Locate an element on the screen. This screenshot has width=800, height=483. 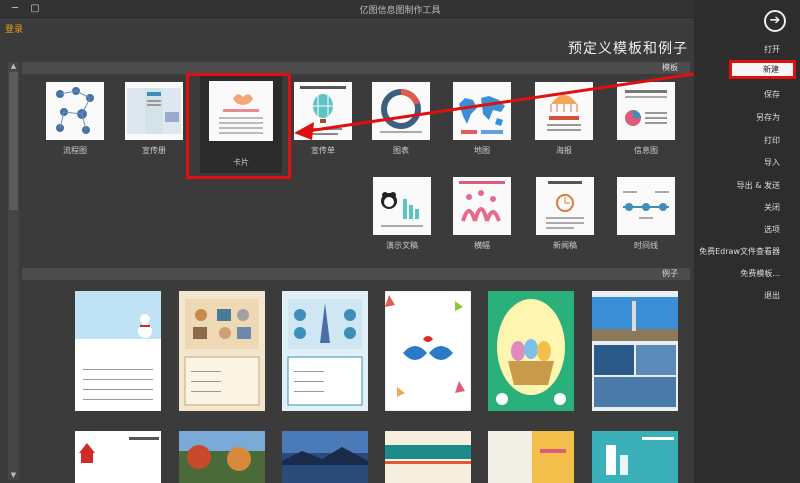
menu-edraw-viewer: 免费Edraw文件查看器 is located at coordinates (739, 251).